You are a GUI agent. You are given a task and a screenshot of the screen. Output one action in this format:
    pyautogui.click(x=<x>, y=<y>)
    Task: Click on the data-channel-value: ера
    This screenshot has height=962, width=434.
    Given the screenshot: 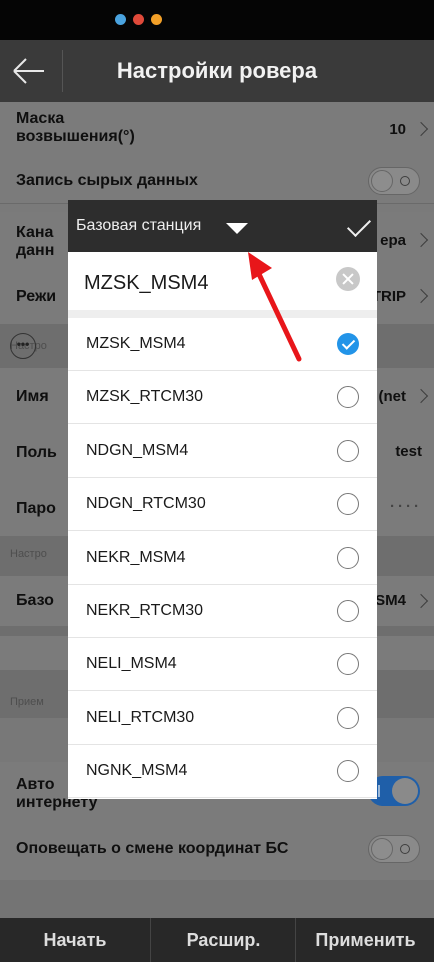 What is the action you would take?
    pyautogui.click(x=393, y=240)
    